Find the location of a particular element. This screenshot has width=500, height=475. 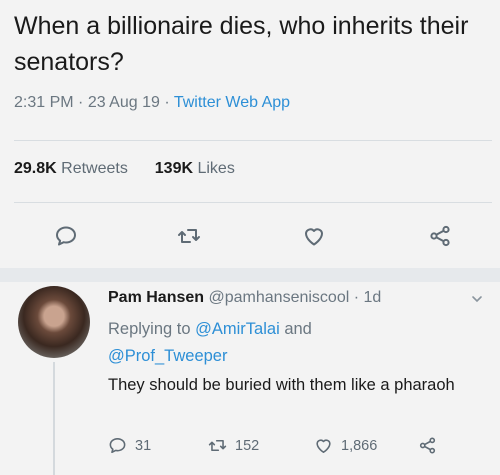

likes-stat: 139K Likes is located at coordinates (195, 168).